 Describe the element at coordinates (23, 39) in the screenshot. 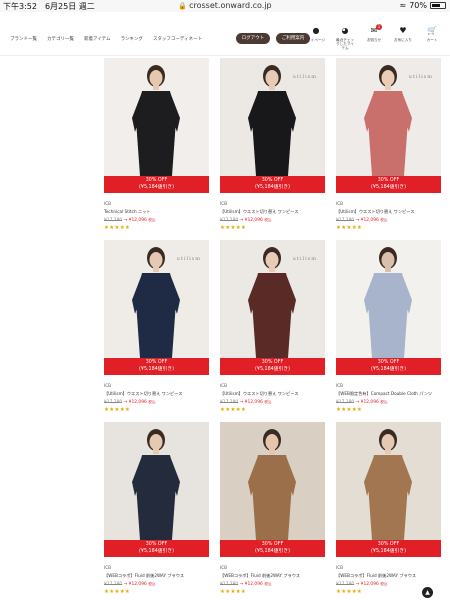

I see `nav-link: ブランド一覧` at that location.